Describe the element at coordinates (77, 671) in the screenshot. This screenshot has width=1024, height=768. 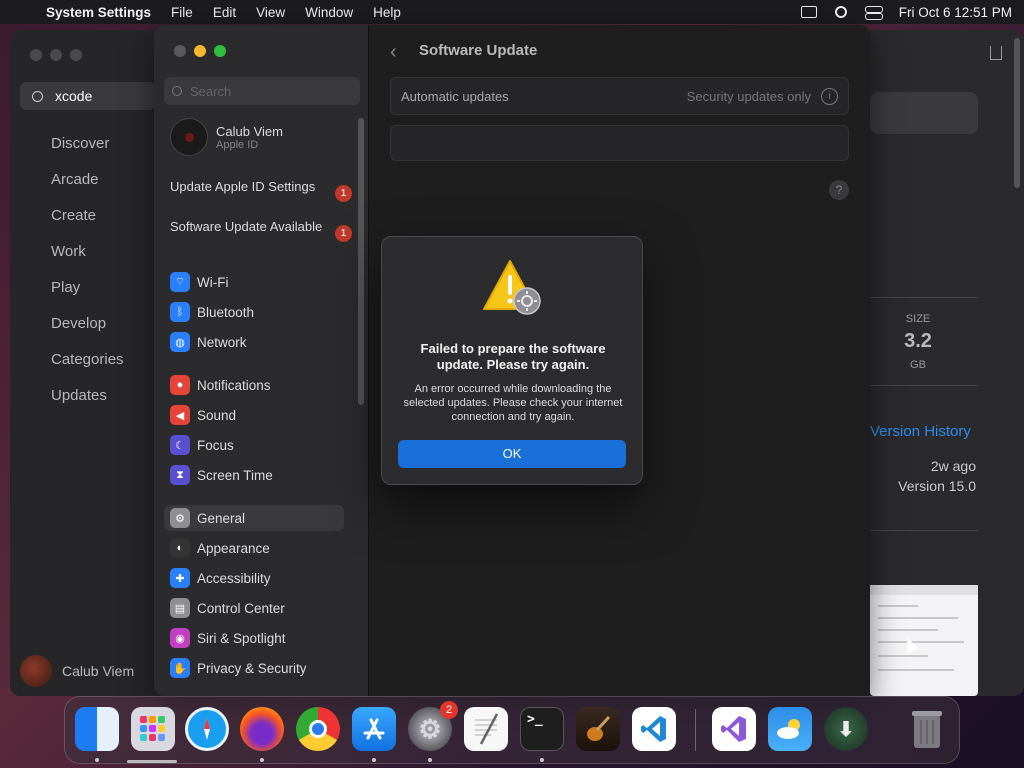
I see `app-store-account: Calub Viem` at that location.